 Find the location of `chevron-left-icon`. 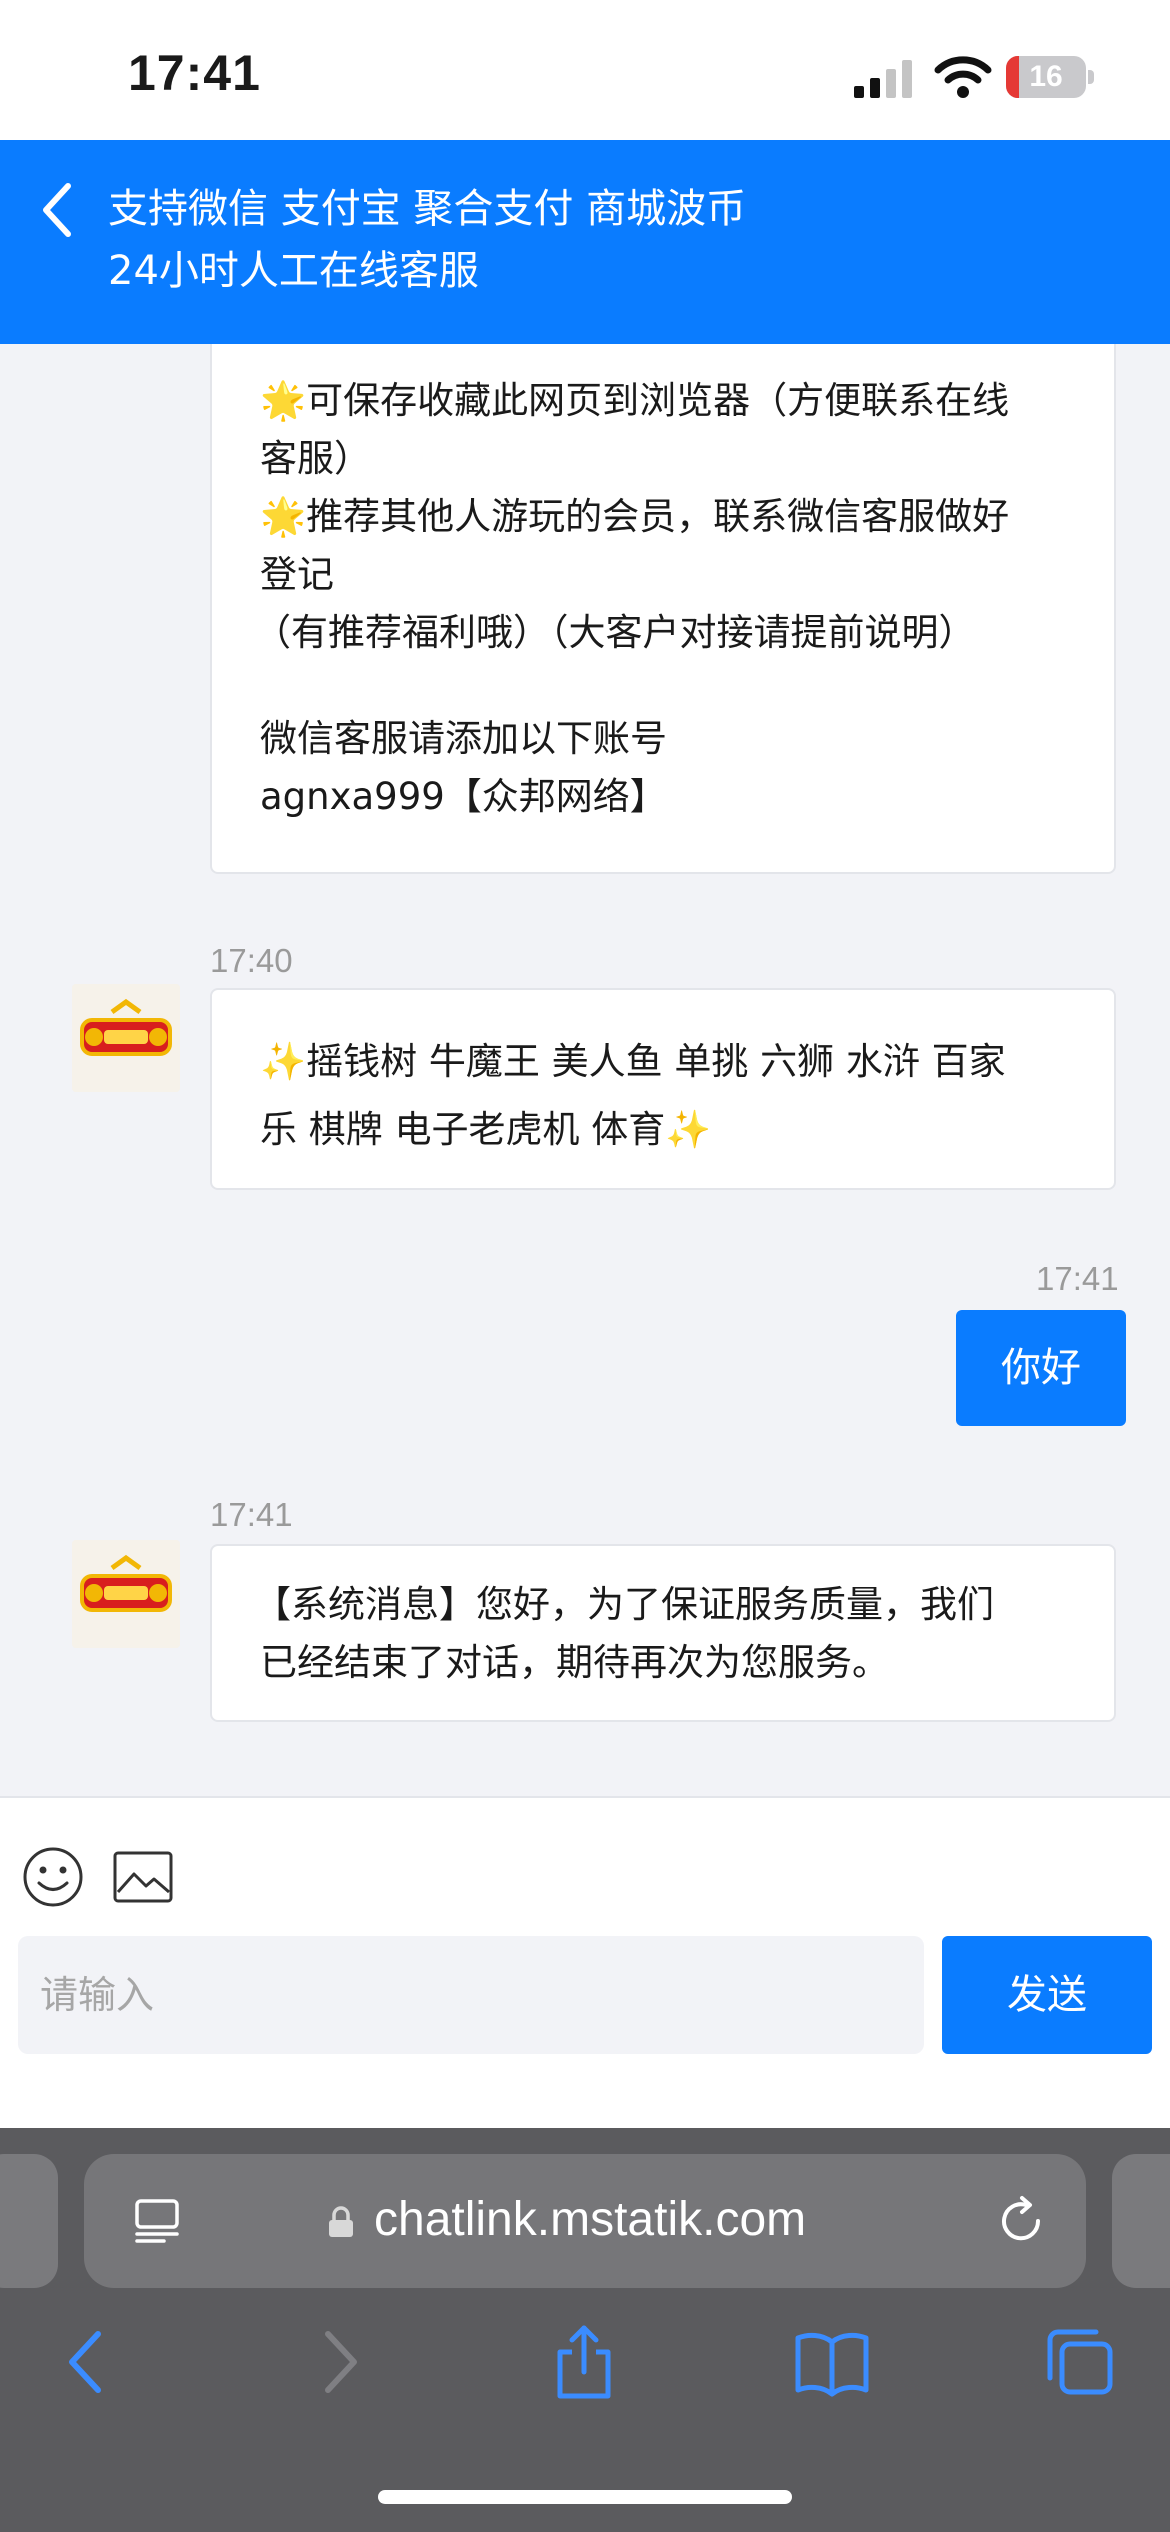

chevron-left-icon is located at coordinates (58, 210).